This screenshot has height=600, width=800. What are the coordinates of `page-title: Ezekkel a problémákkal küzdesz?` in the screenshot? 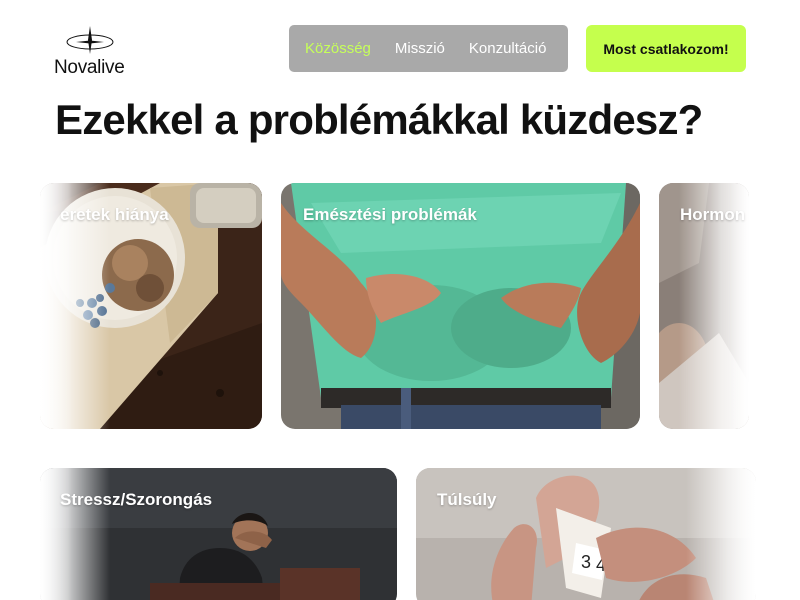 It's located at (379, 119).